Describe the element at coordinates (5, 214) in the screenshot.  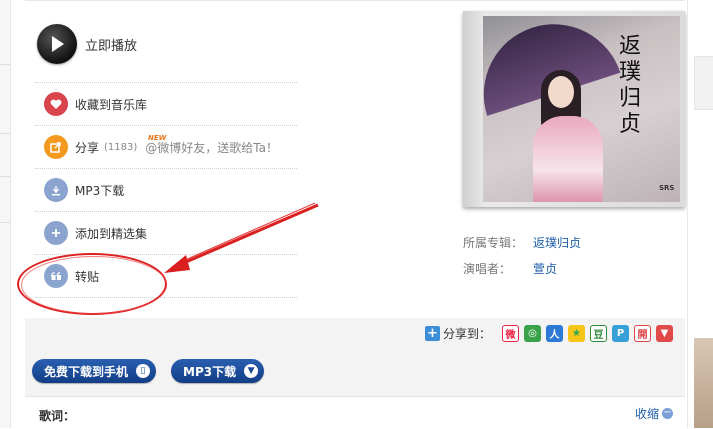
I see `left-edge` at that location.